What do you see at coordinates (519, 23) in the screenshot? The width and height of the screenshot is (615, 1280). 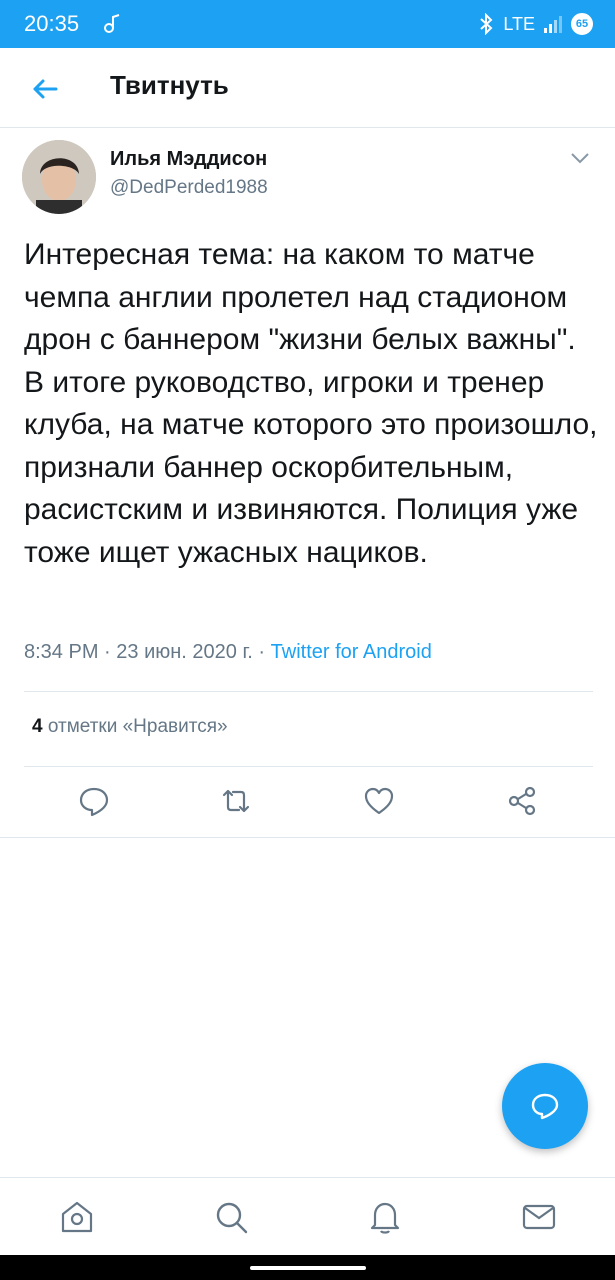 I see `network-type: LTE` at bounding box center [519, 23].